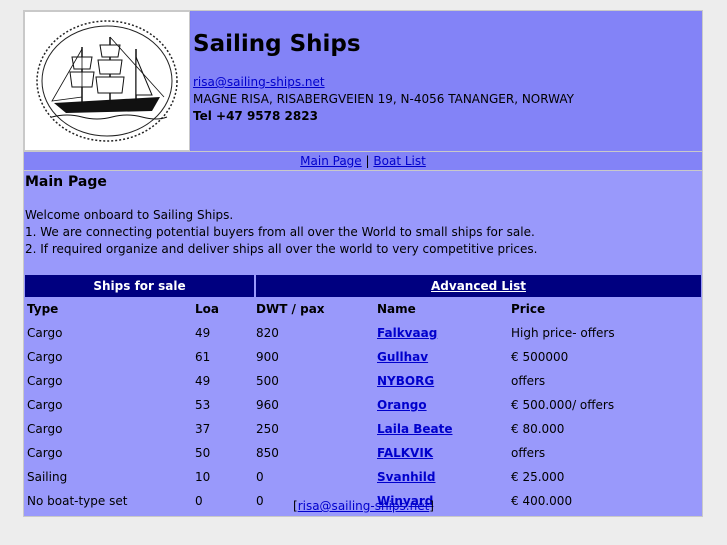 This screenshot has height=545, width=727. Describe the element at coordinates (538, 477) in the screenshot. I see `cell-price: € 25.000` at that location.